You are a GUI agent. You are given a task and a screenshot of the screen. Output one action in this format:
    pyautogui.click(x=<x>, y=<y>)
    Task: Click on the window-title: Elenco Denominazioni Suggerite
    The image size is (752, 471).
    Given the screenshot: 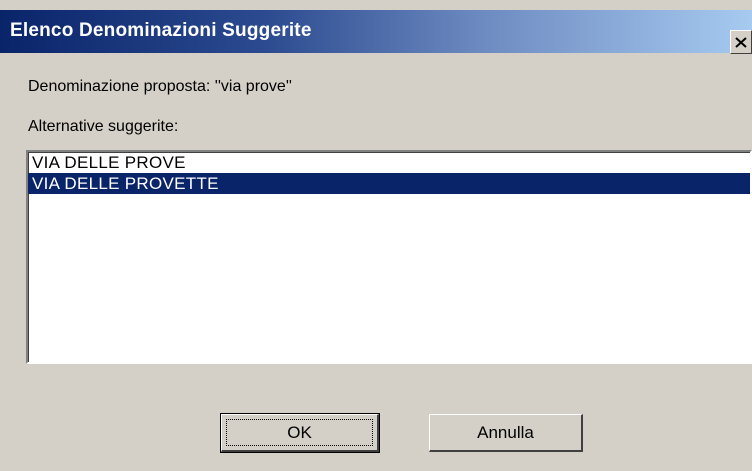 What is the action you would take?
    pyautogui.click(x=161, y=30)
    